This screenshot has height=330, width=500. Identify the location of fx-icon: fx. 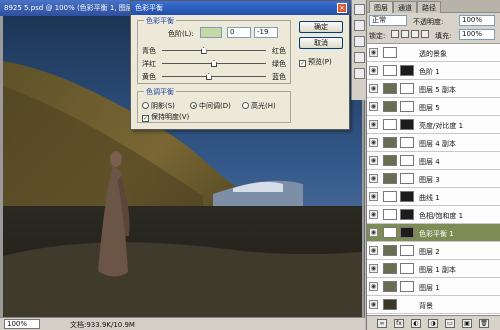
(399, 323).